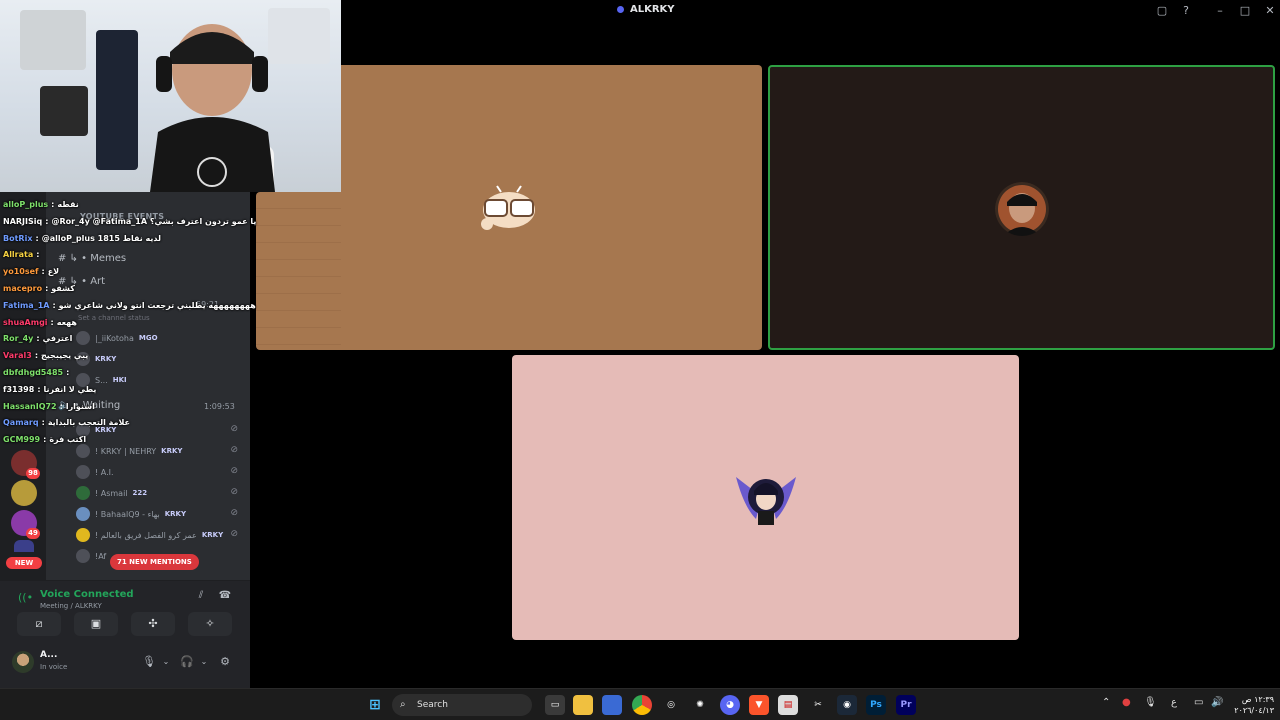 The width and height of the screenshot is (1280, 720). What do you see at coordinates (847, 705) in the screenshot?
I see `steam-icon: ◉` at bounding box center [847, 705].